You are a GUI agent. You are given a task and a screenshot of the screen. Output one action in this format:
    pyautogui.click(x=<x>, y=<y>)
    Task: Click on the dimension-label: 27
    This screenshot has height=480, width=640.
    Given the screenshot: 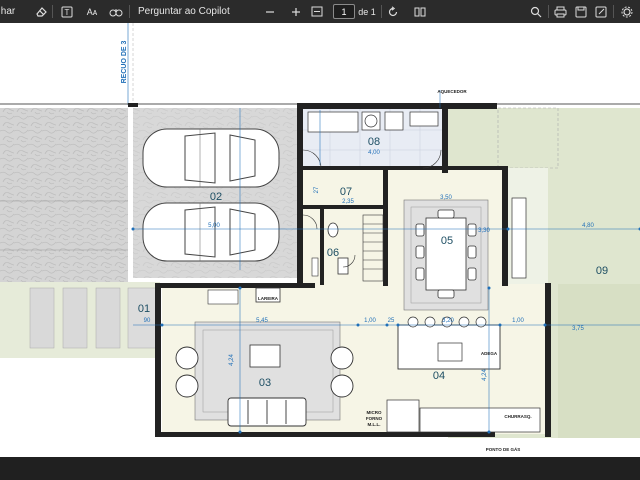 What is the action you would take?
    pyautogui.click(x=317, y=189)
    